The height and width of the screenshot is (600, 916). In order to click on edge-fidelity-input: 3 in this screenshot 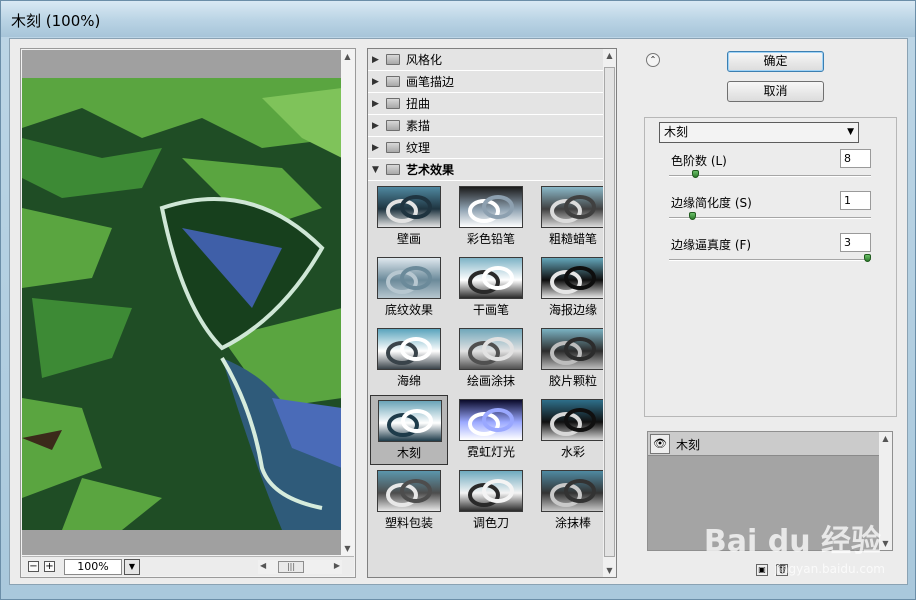, I will do `click(855, 242)`.